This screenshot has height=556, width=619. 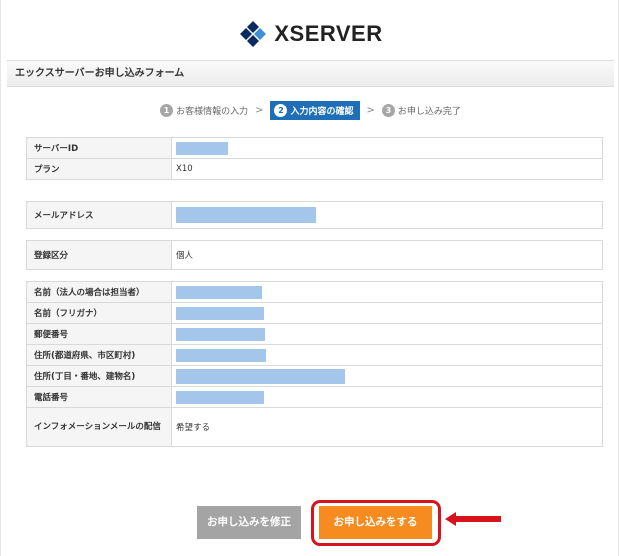 What do you see at coordinates (310, 523) in the screenshot?
I see `action-buttons: お申し込みを修正 お申し込みをする` at bounding box center [310, 523].